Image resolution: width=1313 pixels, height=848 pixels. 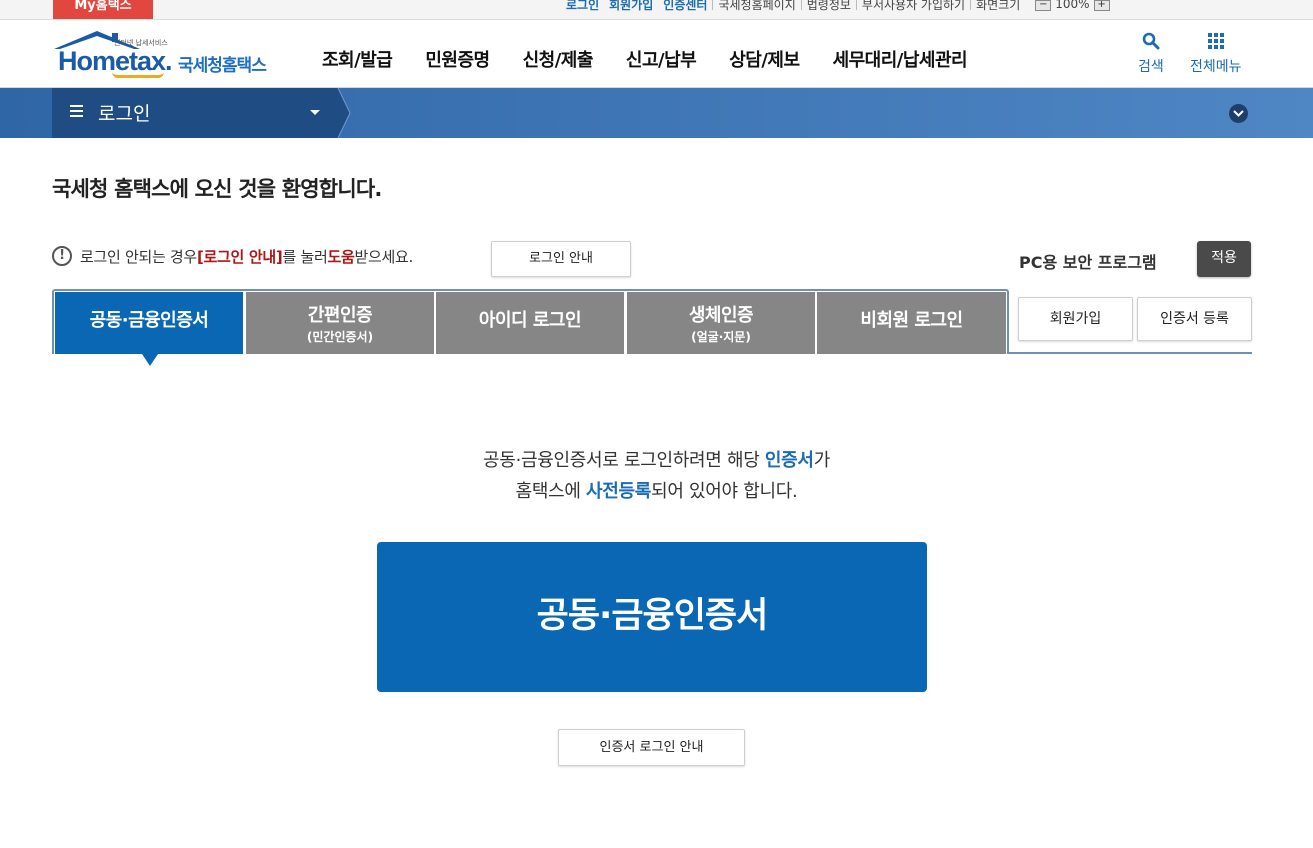 I want to click on search-button: 검색, so click(x=1151, y=54).